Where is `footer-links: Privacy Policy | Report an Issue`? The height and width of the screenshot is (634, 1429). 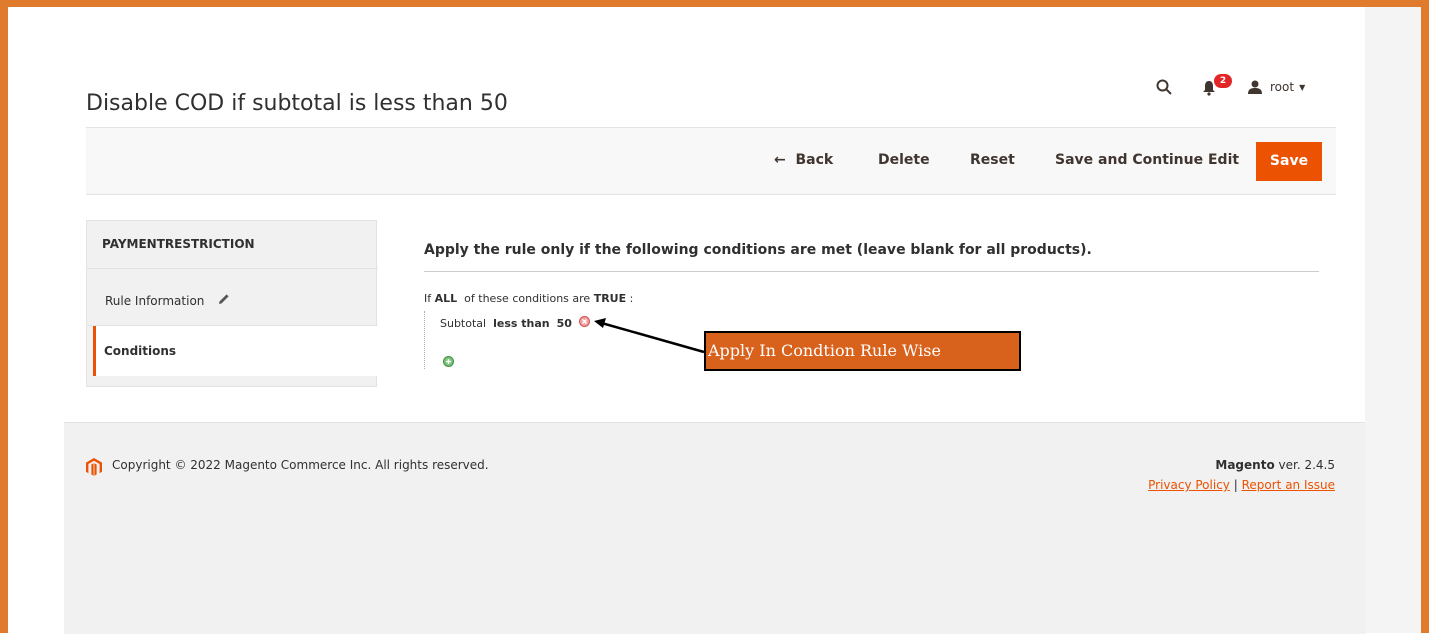
footer-links: Privacy Policy | Report an Issue is located at coordinates (1241, 485).